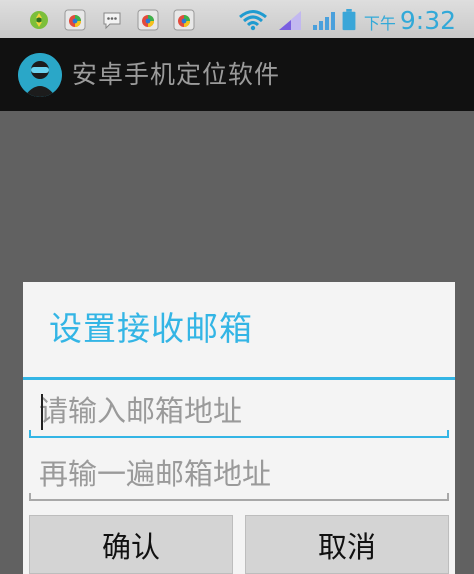 This screenshot has width=474, height=574. I want to click on email-input, so click(239, 411).